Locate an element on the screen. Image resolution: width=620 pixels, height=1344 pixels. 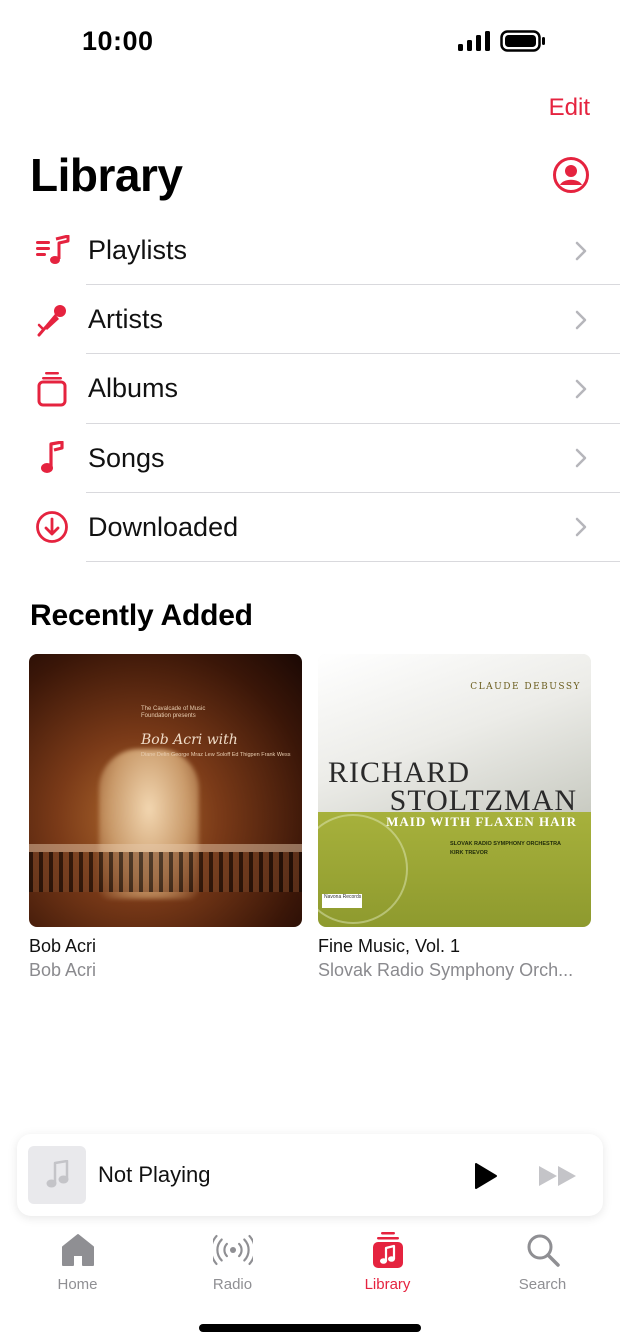
mini-player: Not Playing is located at coordinates (310, 1175).